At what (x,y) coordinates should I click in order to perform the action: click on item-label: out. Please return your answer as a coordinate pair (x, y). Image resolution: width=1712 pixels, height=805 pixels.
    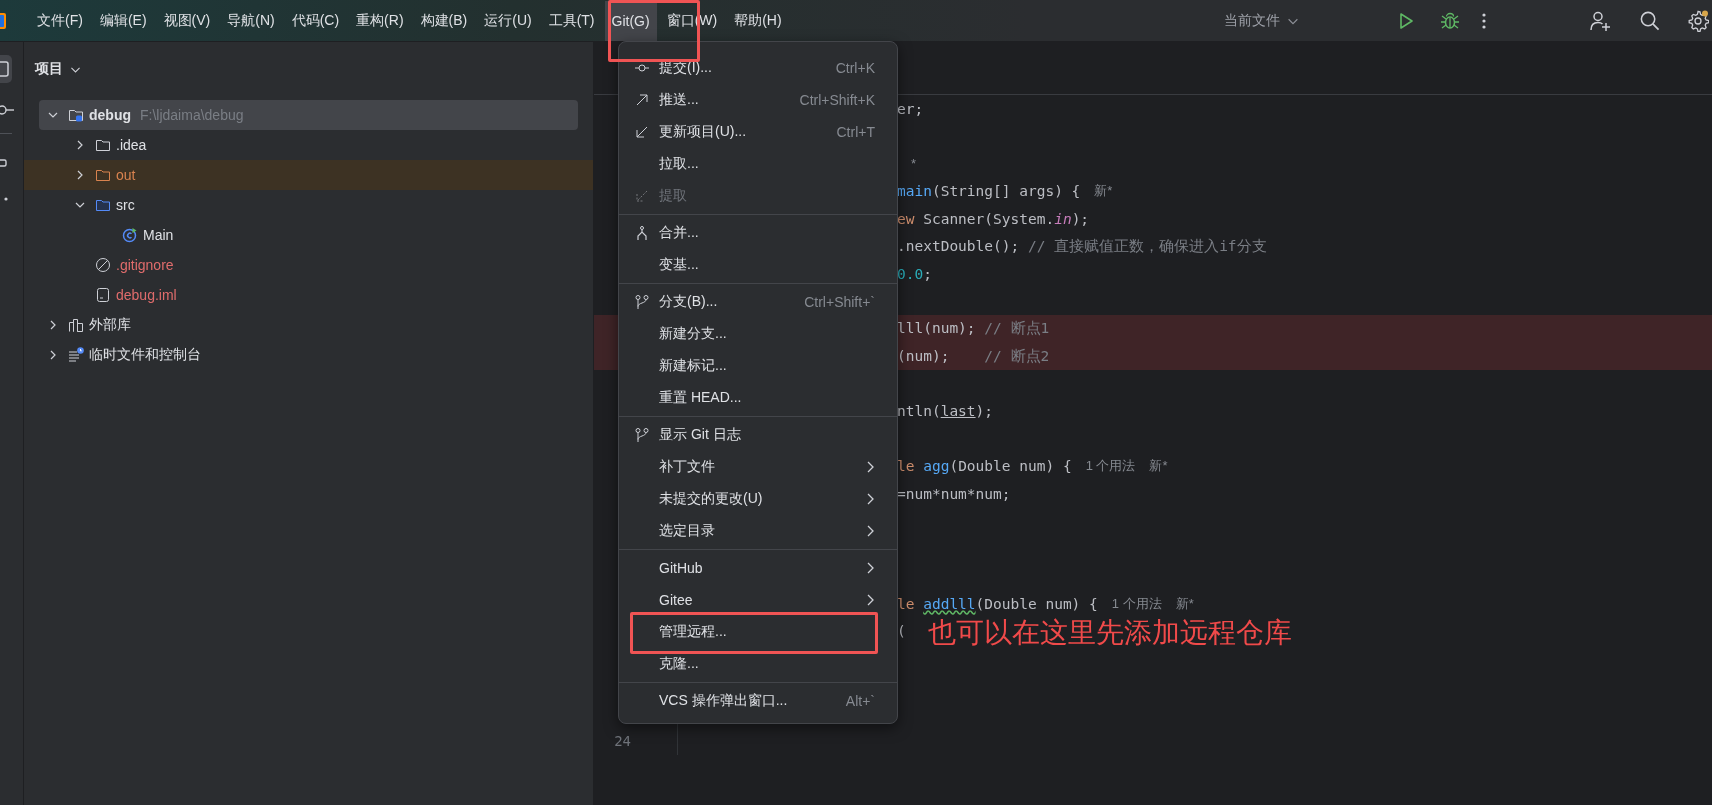
    Looking at the image, I should click on (126, 175).